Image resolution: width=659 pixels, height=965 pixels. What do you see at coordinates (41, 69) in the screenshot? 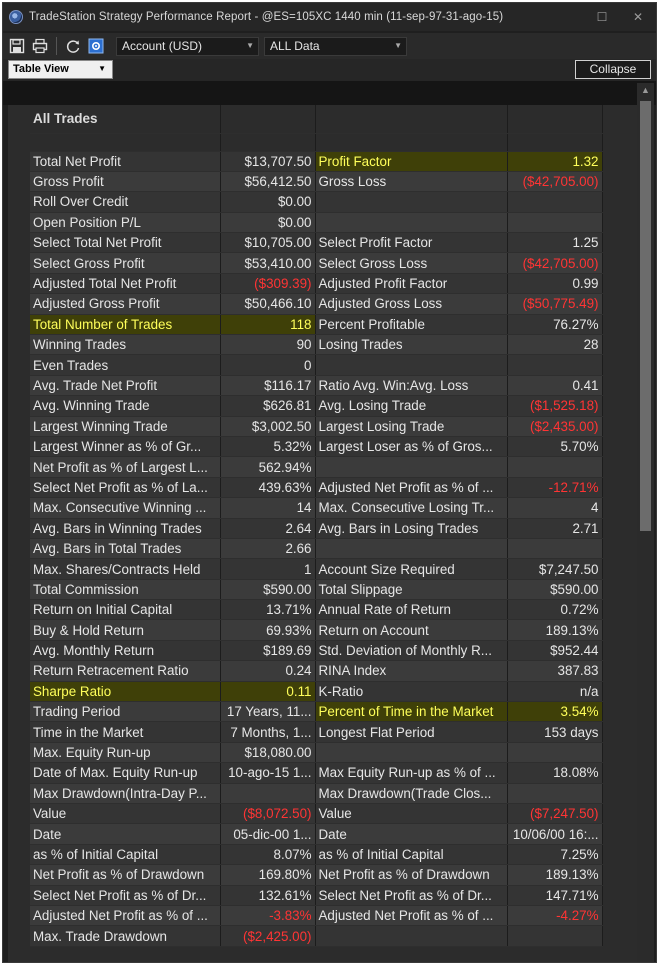
I see `view-select-value: Table View` at bounding box center [41, 69].